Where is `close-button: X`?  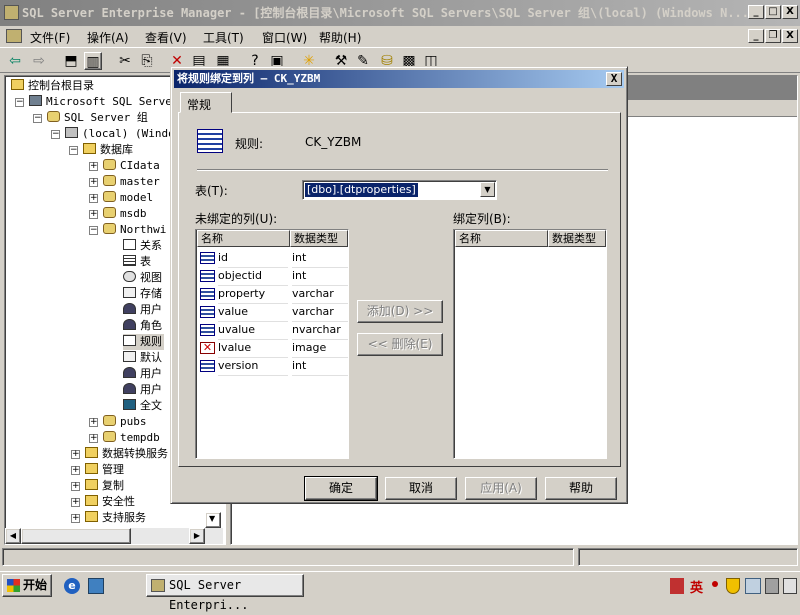
close-button: X is located at coordinates (790, 12).